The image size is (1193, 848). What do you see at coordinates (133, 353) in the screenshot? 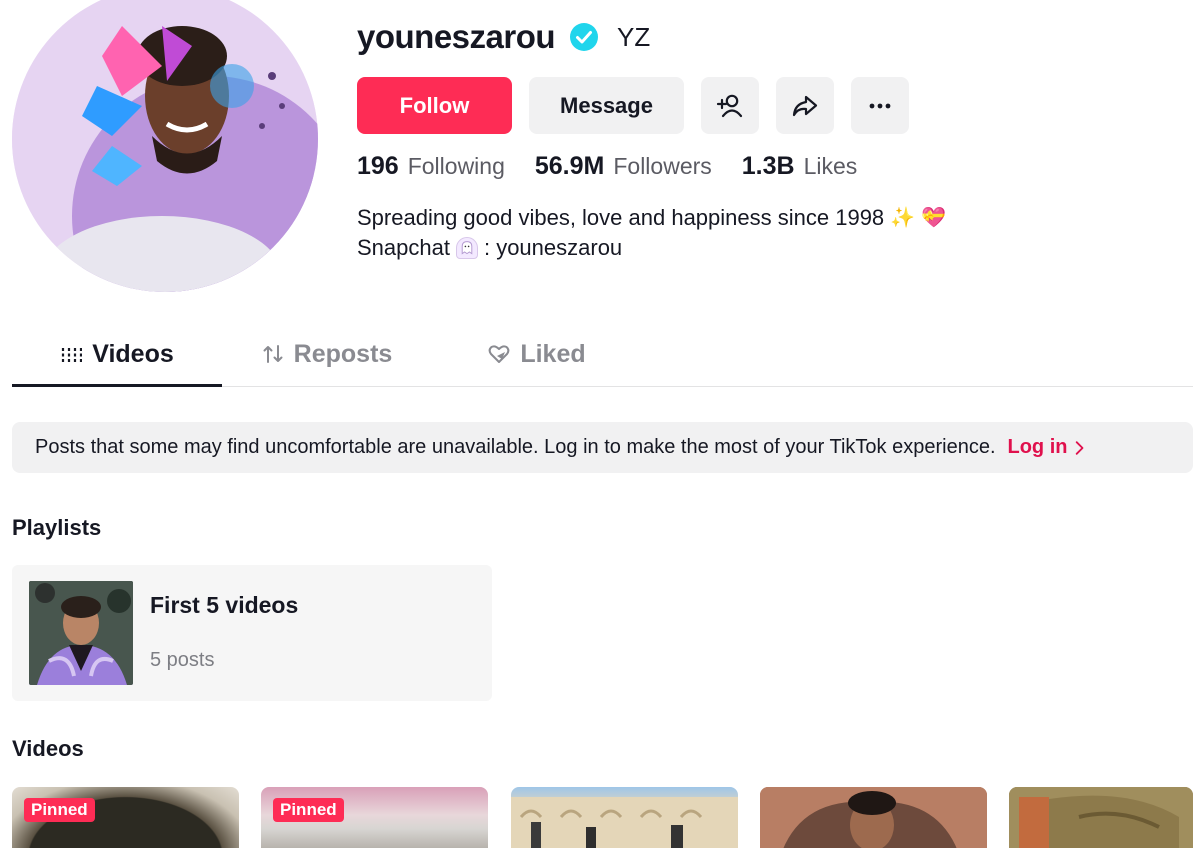
I see `tab-videos-label: Videos` at bounding box center [133, 353].